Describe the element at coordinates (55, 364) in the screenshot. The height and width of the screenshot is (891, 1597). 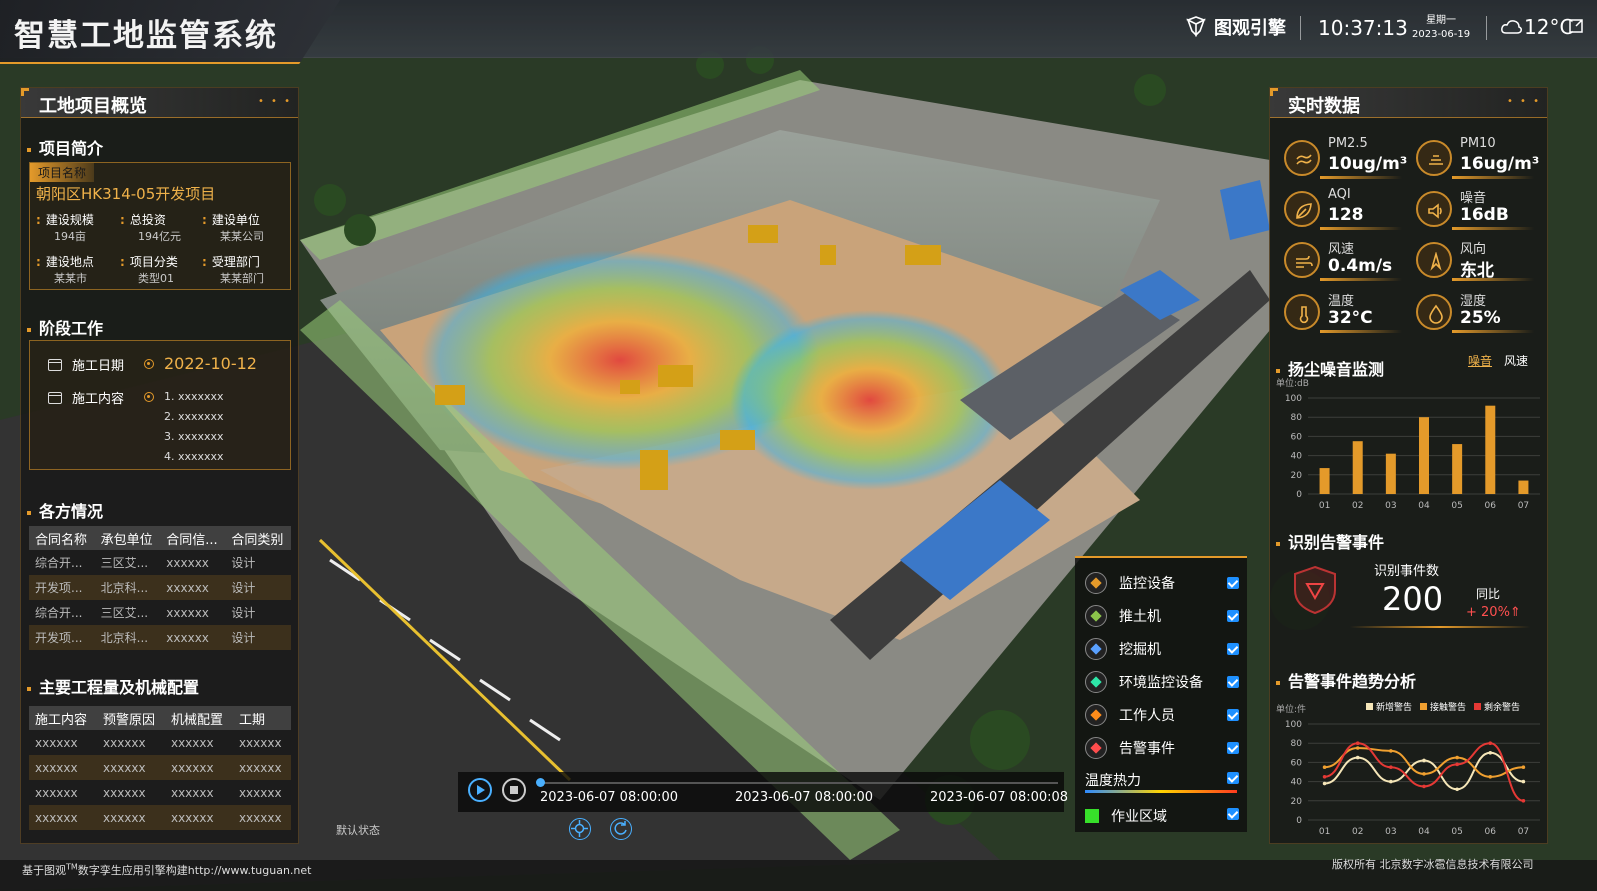
I see `calendar-icon` at that location.